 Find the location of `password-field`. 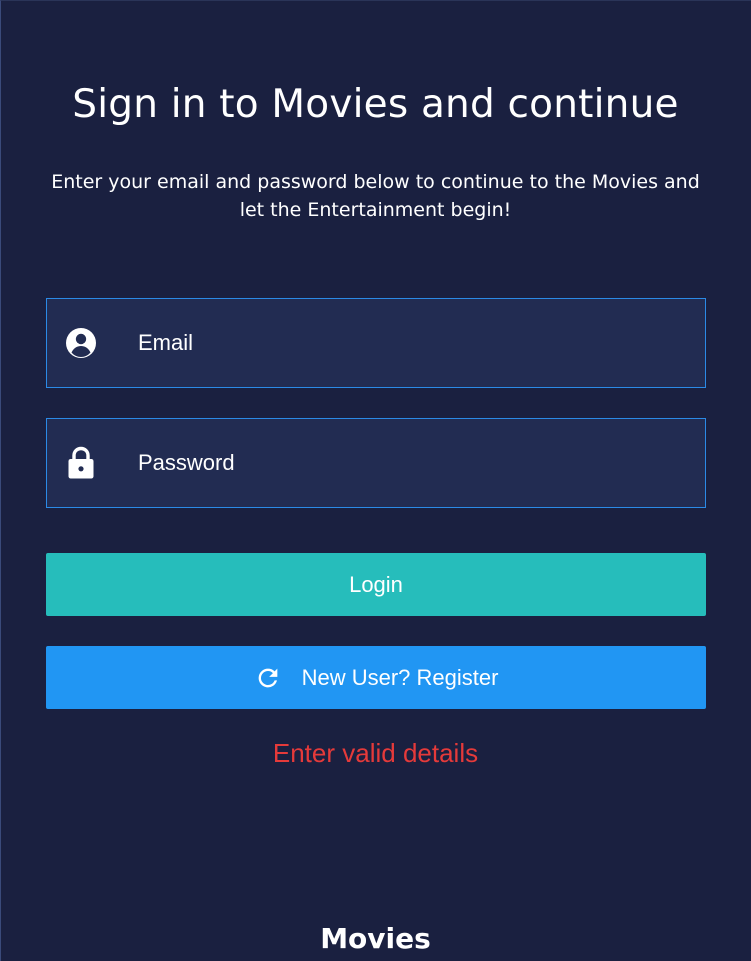

password-field is located at coordinates (376, 463).